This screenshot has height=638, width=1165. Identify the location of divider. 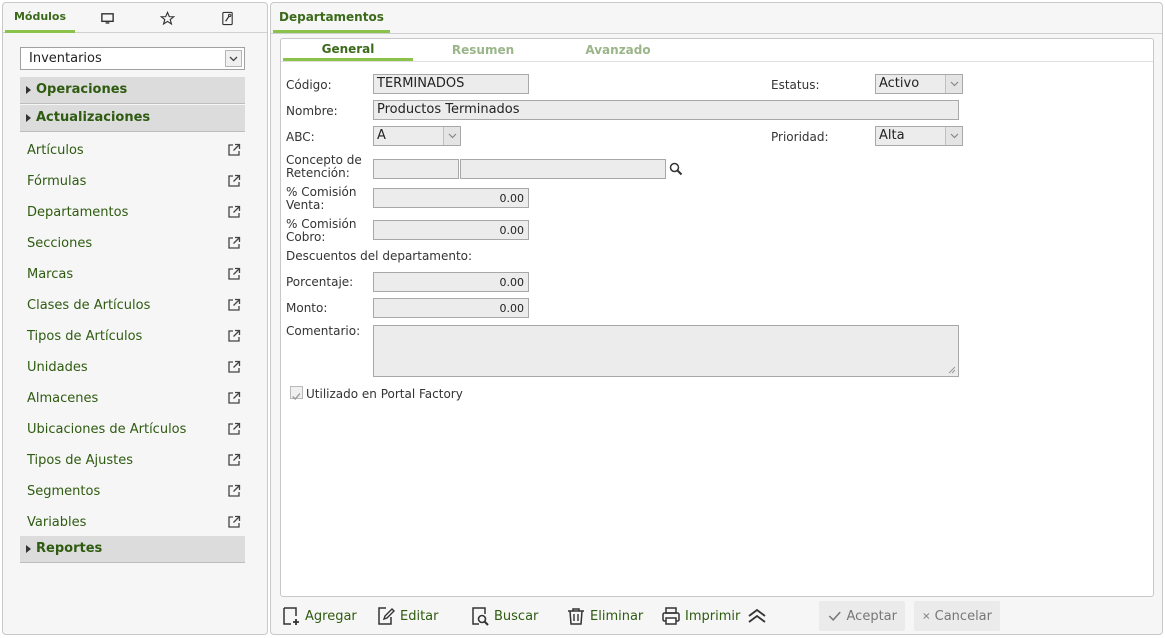
(716, 33).